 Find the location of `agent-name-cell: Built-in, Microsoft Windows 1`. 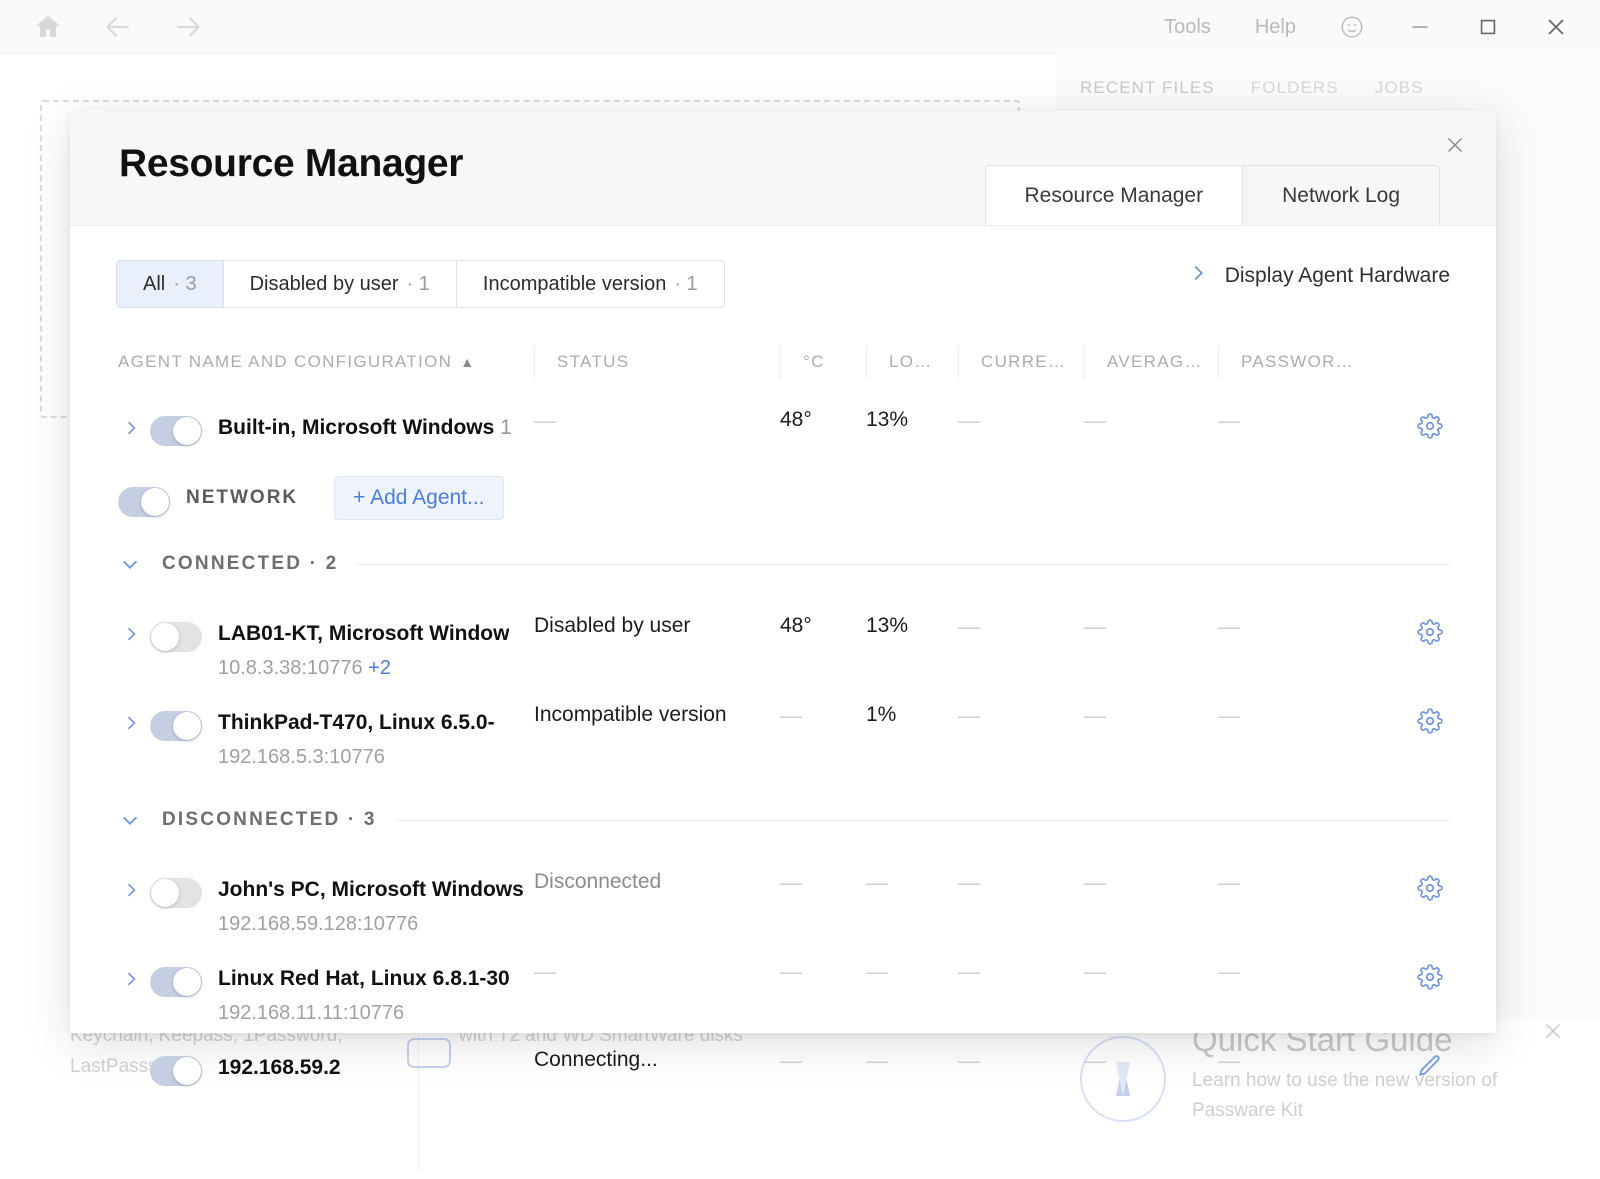

agent-name-cell: Built-in, Microsoft Windows 1 is located at coordinates (325, 423).